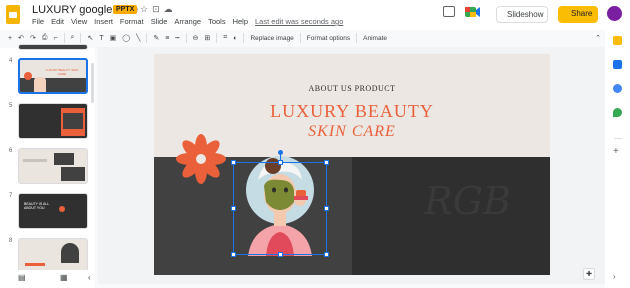 The width and height of the screenshot is (630, 288). Describe the element at coordinates (13, 14) in the screenshot. I see `slides-logo-icon` at that location.